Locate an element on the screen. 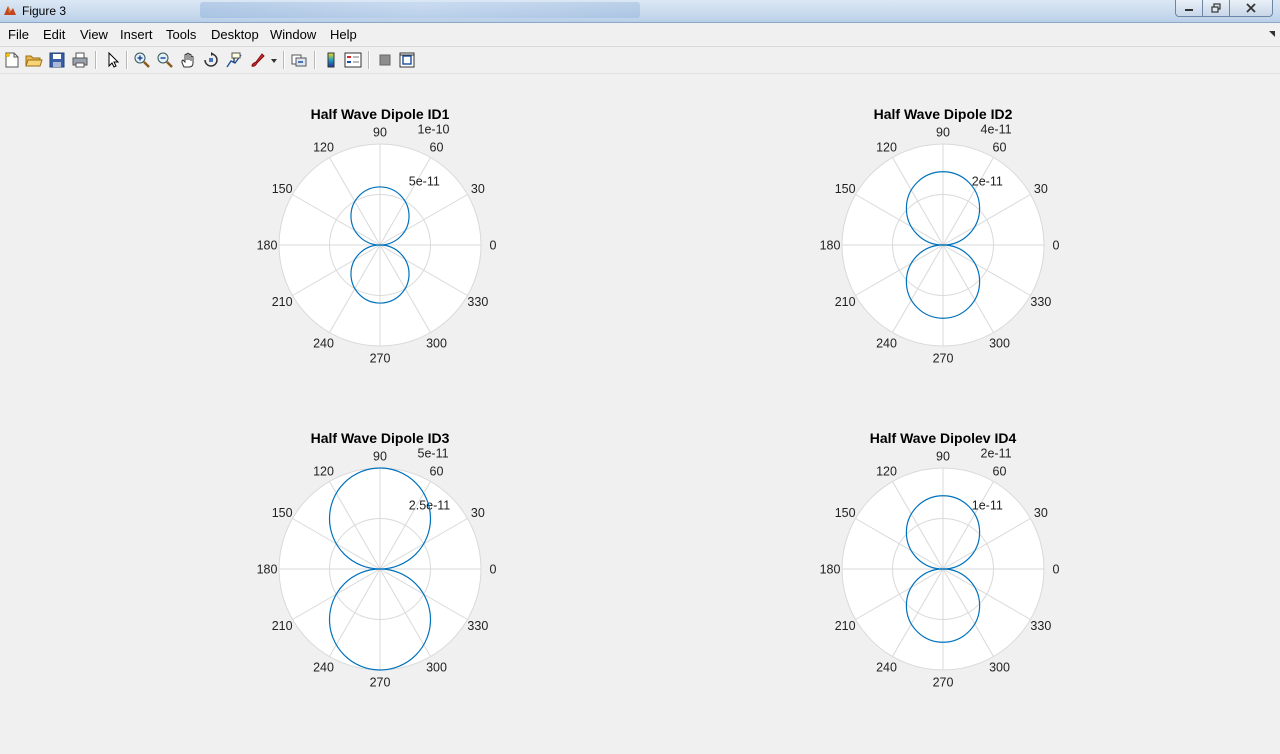  edit-plot-arrow-icon is located at coordinates (113, 60).